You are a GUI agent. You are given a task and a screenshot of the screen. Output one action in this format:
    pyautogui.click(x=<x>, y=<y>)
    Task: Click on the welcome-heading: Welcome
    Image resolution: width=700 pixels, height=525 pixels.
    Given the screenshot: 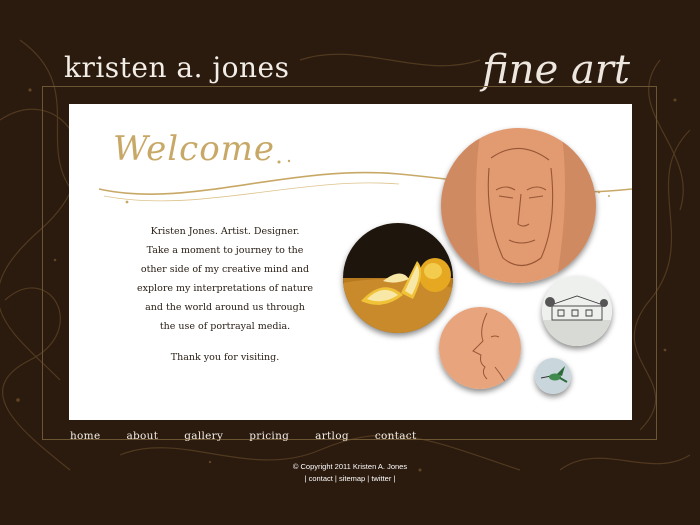 What is the action you would take?
    pyautogui.click(x=194, y=149)
    